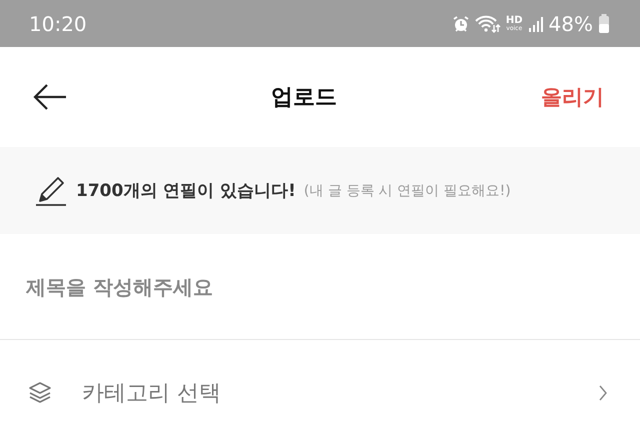 The width and height of the screenshot is (640, 440). I want to click on category-label: 카테고리 선택, so click(152, 394).